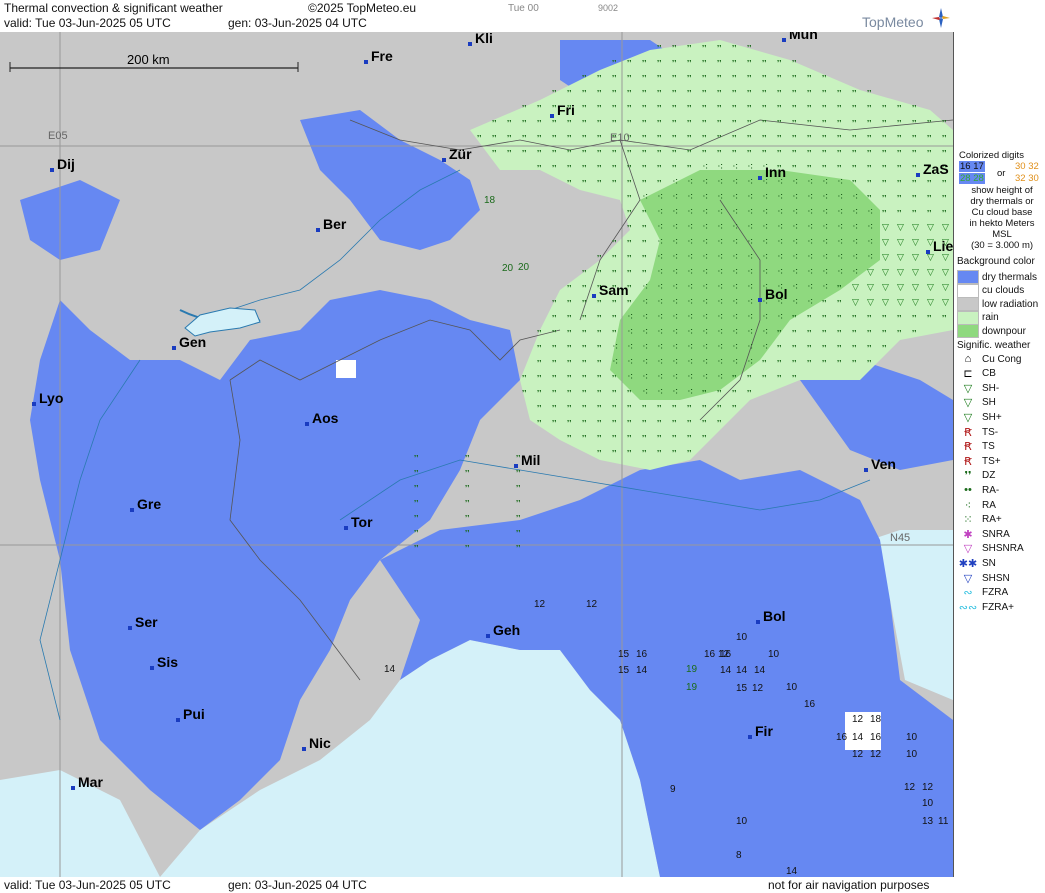 Image resolution: width=1045 pixels, height=893 pixels. I want to click on legend-weather-item: •• RA-, so click(978, 490).